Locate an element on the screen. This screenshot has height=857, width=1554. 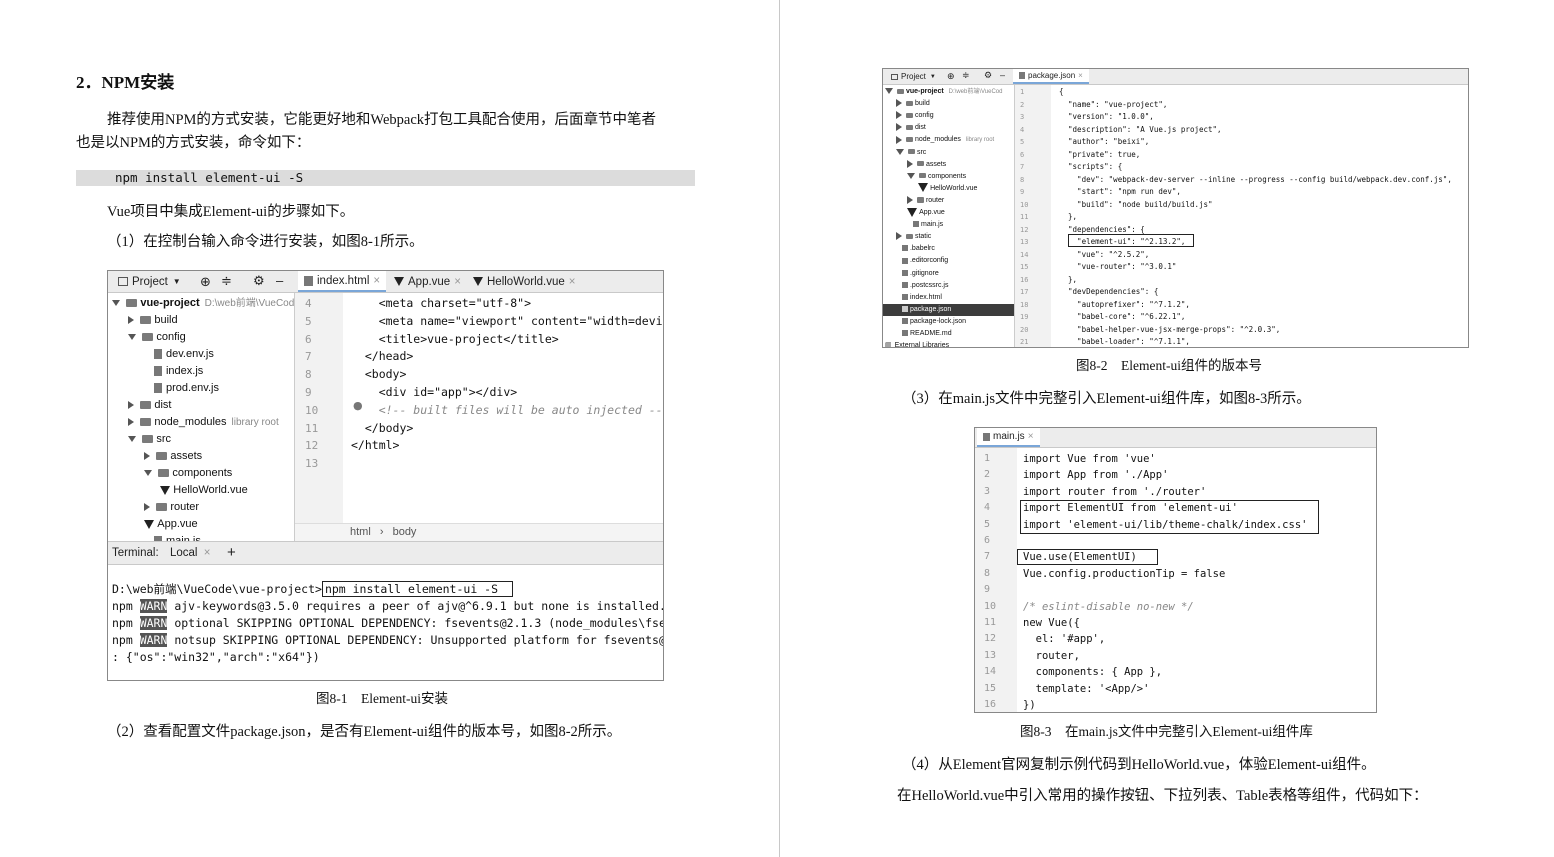
fig1-breadcrumb: html › body is located at coordinates (479, 532).